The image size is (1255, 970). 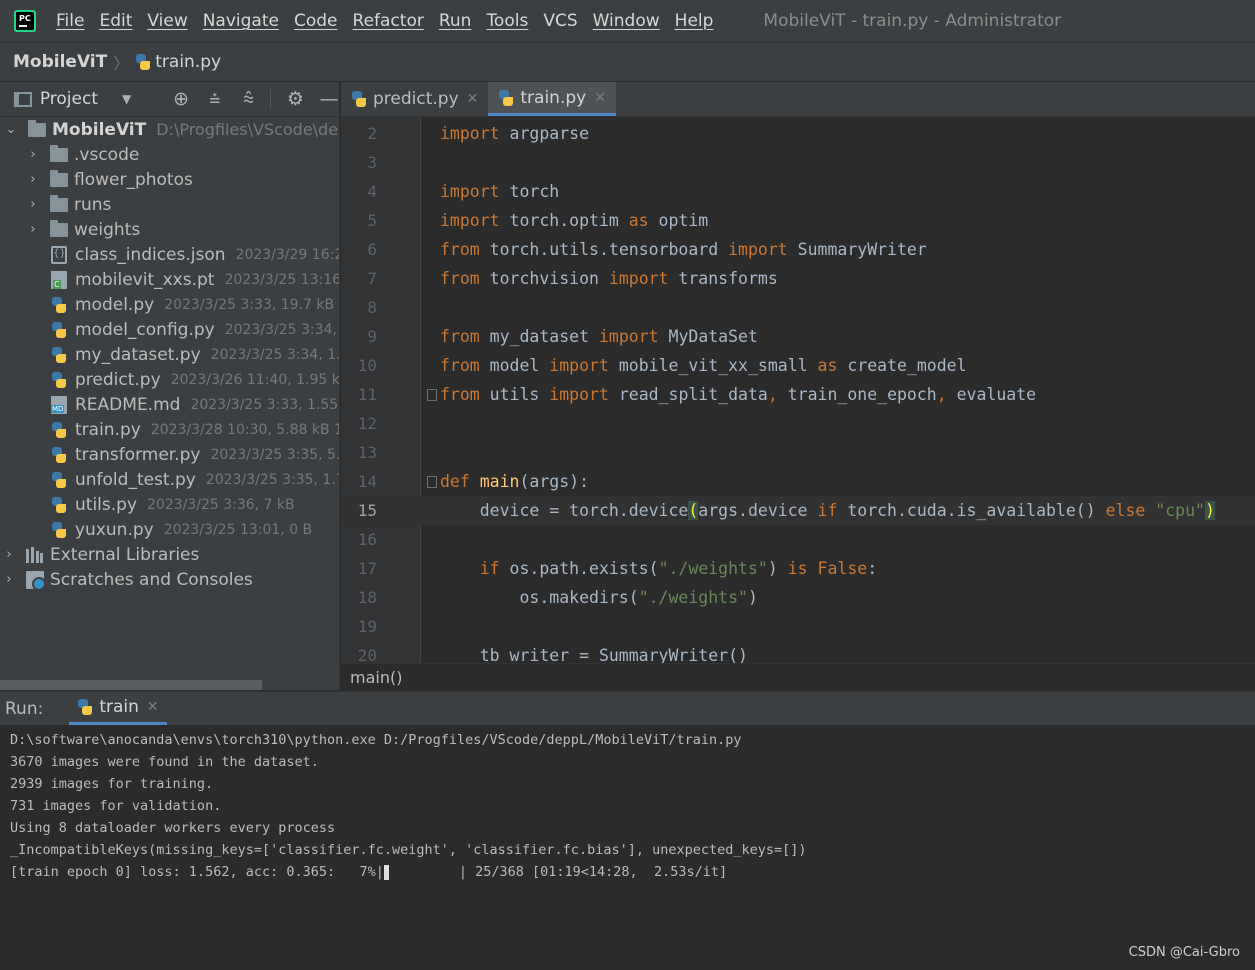 I want to click on tree-scratches: › Scratches and Consoles, so click(x=127, y=579).